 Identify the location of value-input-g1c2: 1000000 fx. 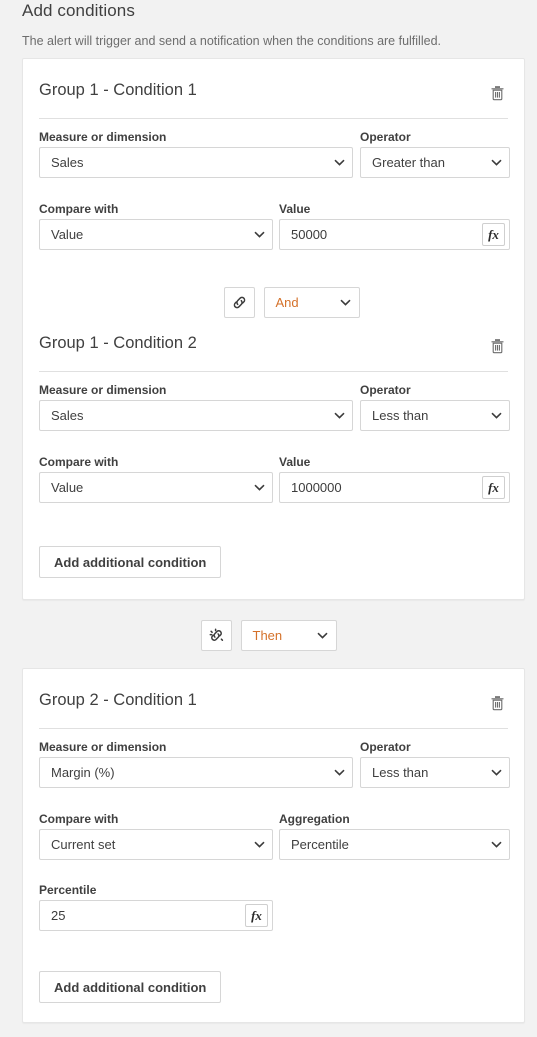
(394, 487).